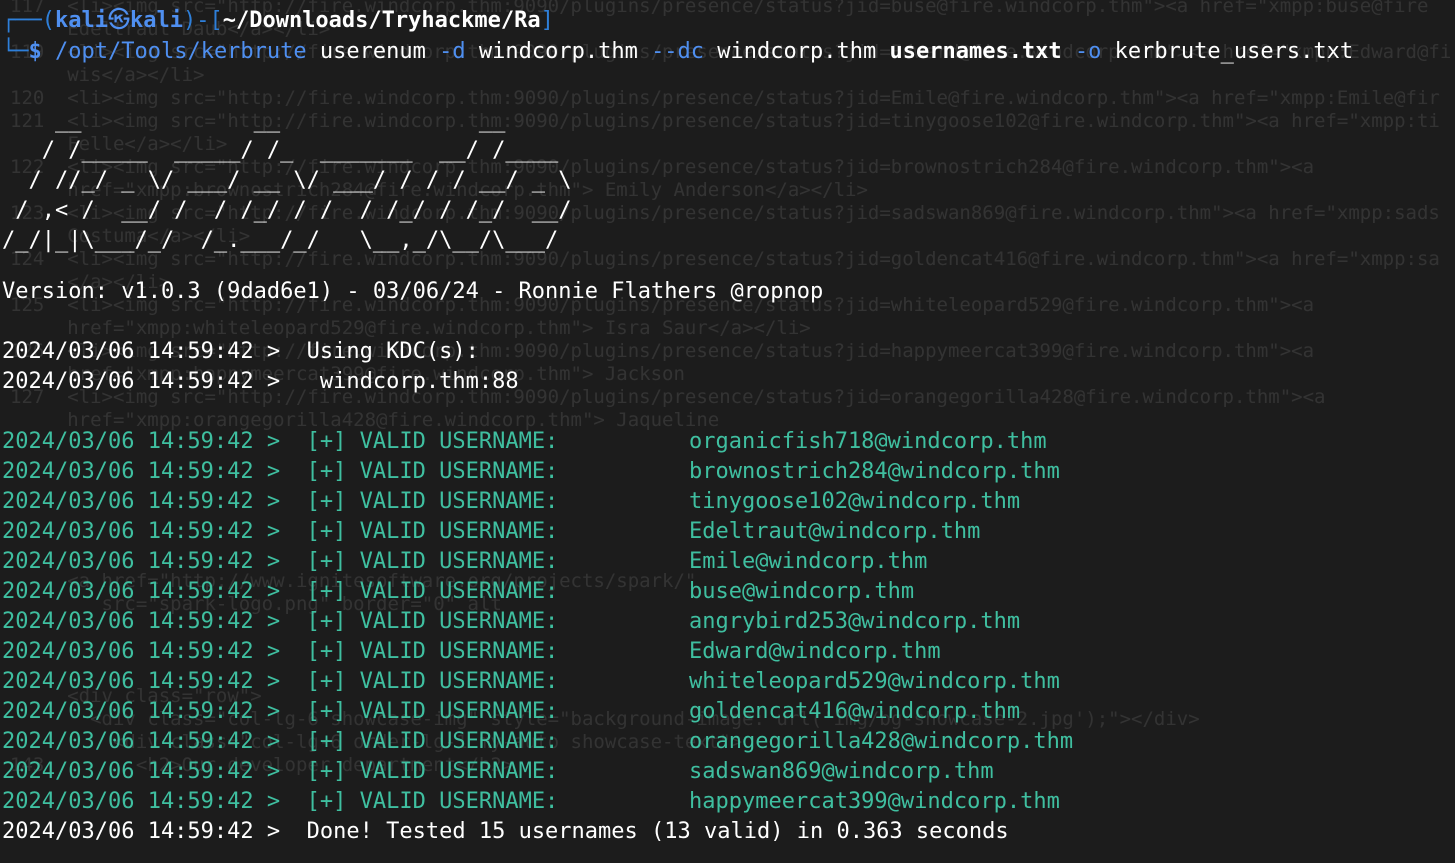  Describe the element at coordinates (1088, 51) in the screenshot. I see `command-flag-o: -o` at that location.